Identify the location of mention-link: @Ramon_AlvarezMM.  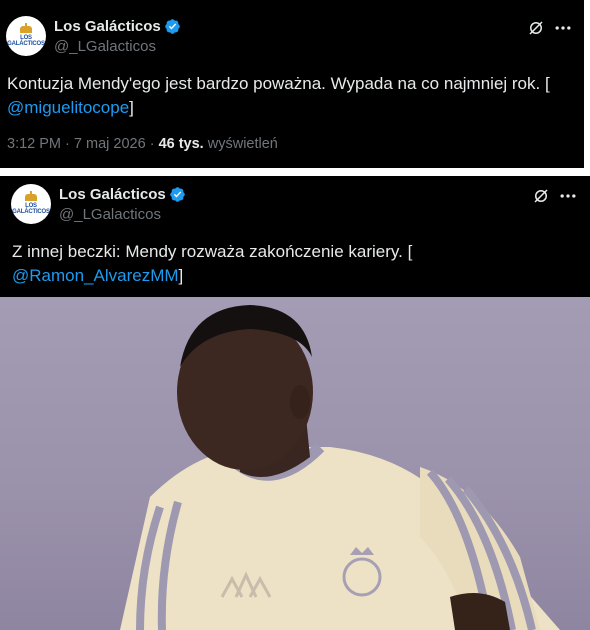
(95, 275).